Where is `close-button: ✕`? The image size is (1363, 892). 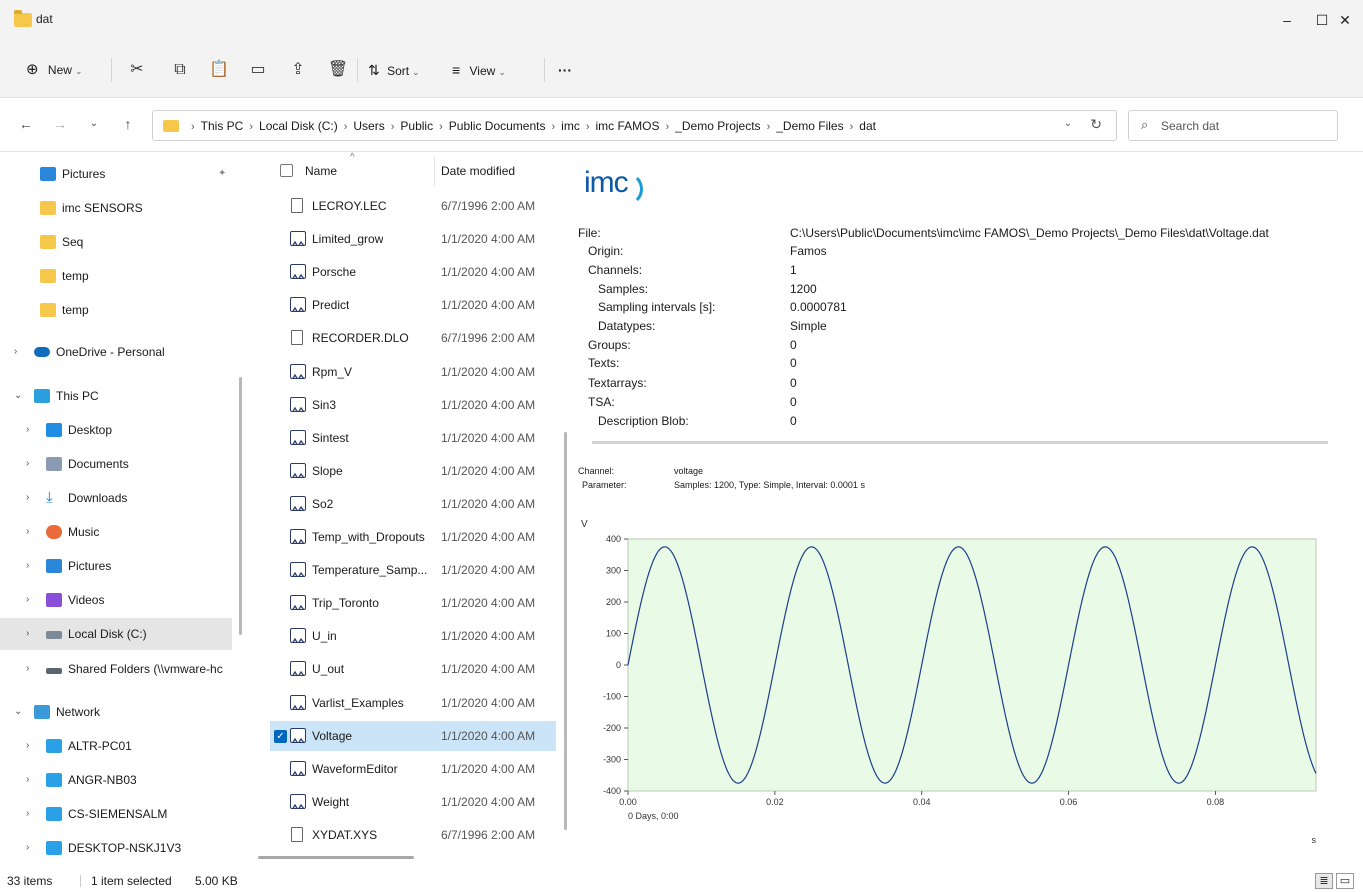
close-button: ✕ is located at coordinates (1345, 20).